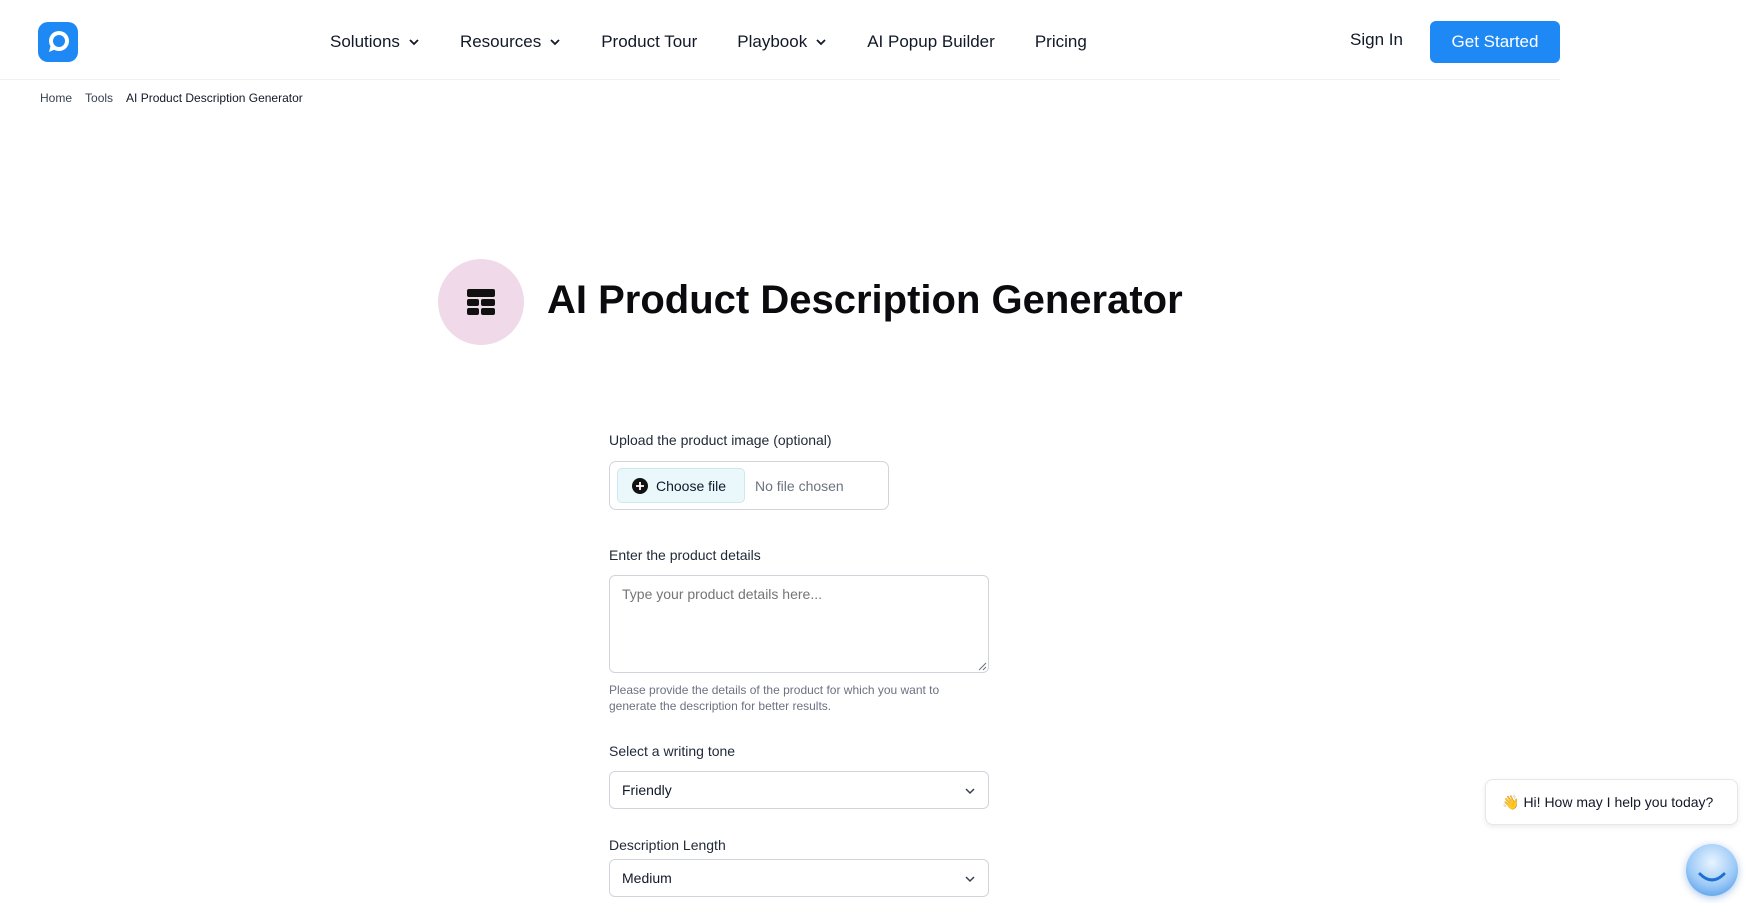 The width and height of the screenshot is (1753, 903). I want to click on resize-handle-icon, so click(982, 666).